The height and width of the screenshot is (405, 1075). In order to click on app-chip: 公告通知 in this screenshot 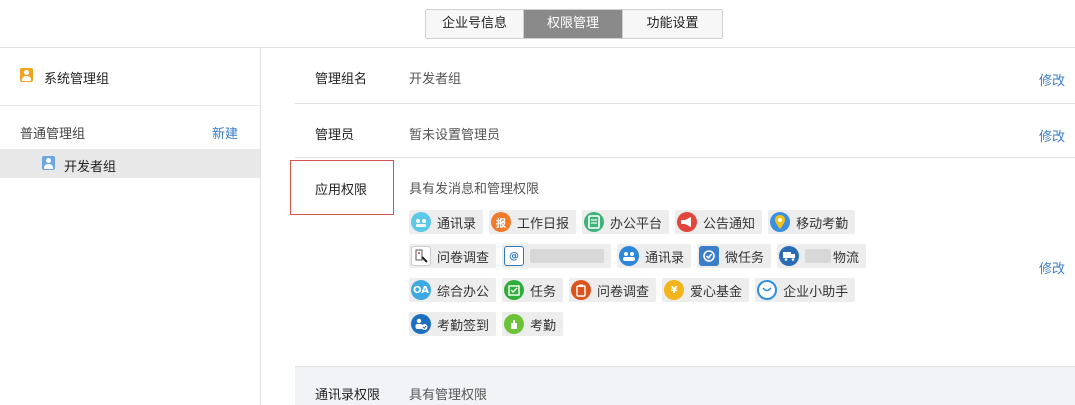, I will do `click(719, 222)`.